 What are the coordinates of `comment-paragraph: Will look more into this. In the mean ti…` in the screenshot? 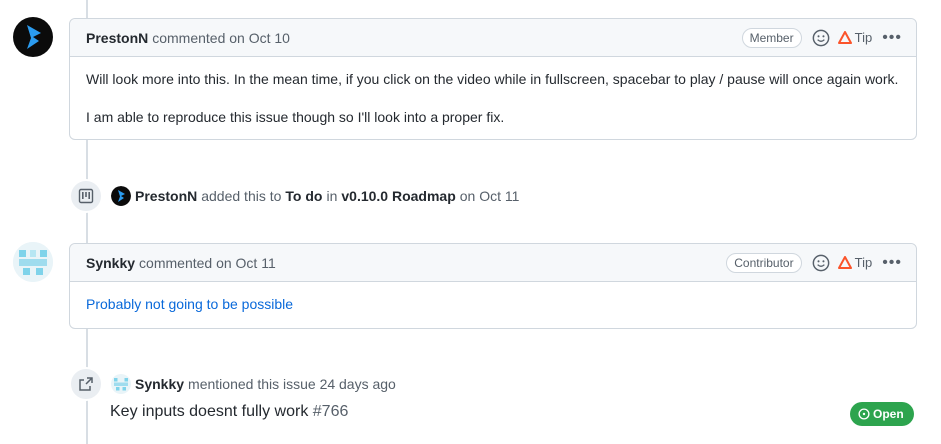 It's located at (492, 79).